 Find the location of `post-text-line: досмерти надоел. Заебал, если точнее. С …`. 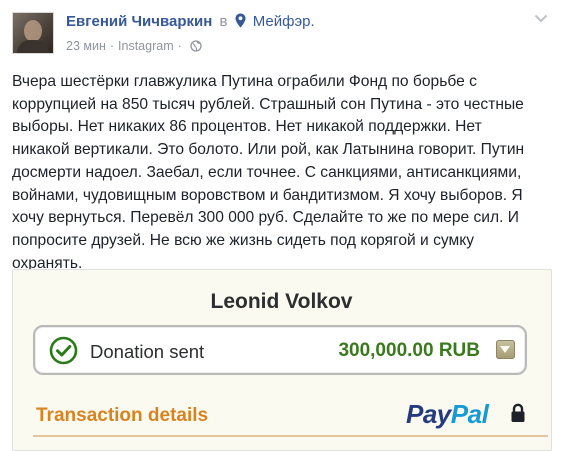

post-text-line: досмерти надоел. Заебал, если точнее. С … is located at coordinates (267, 172).